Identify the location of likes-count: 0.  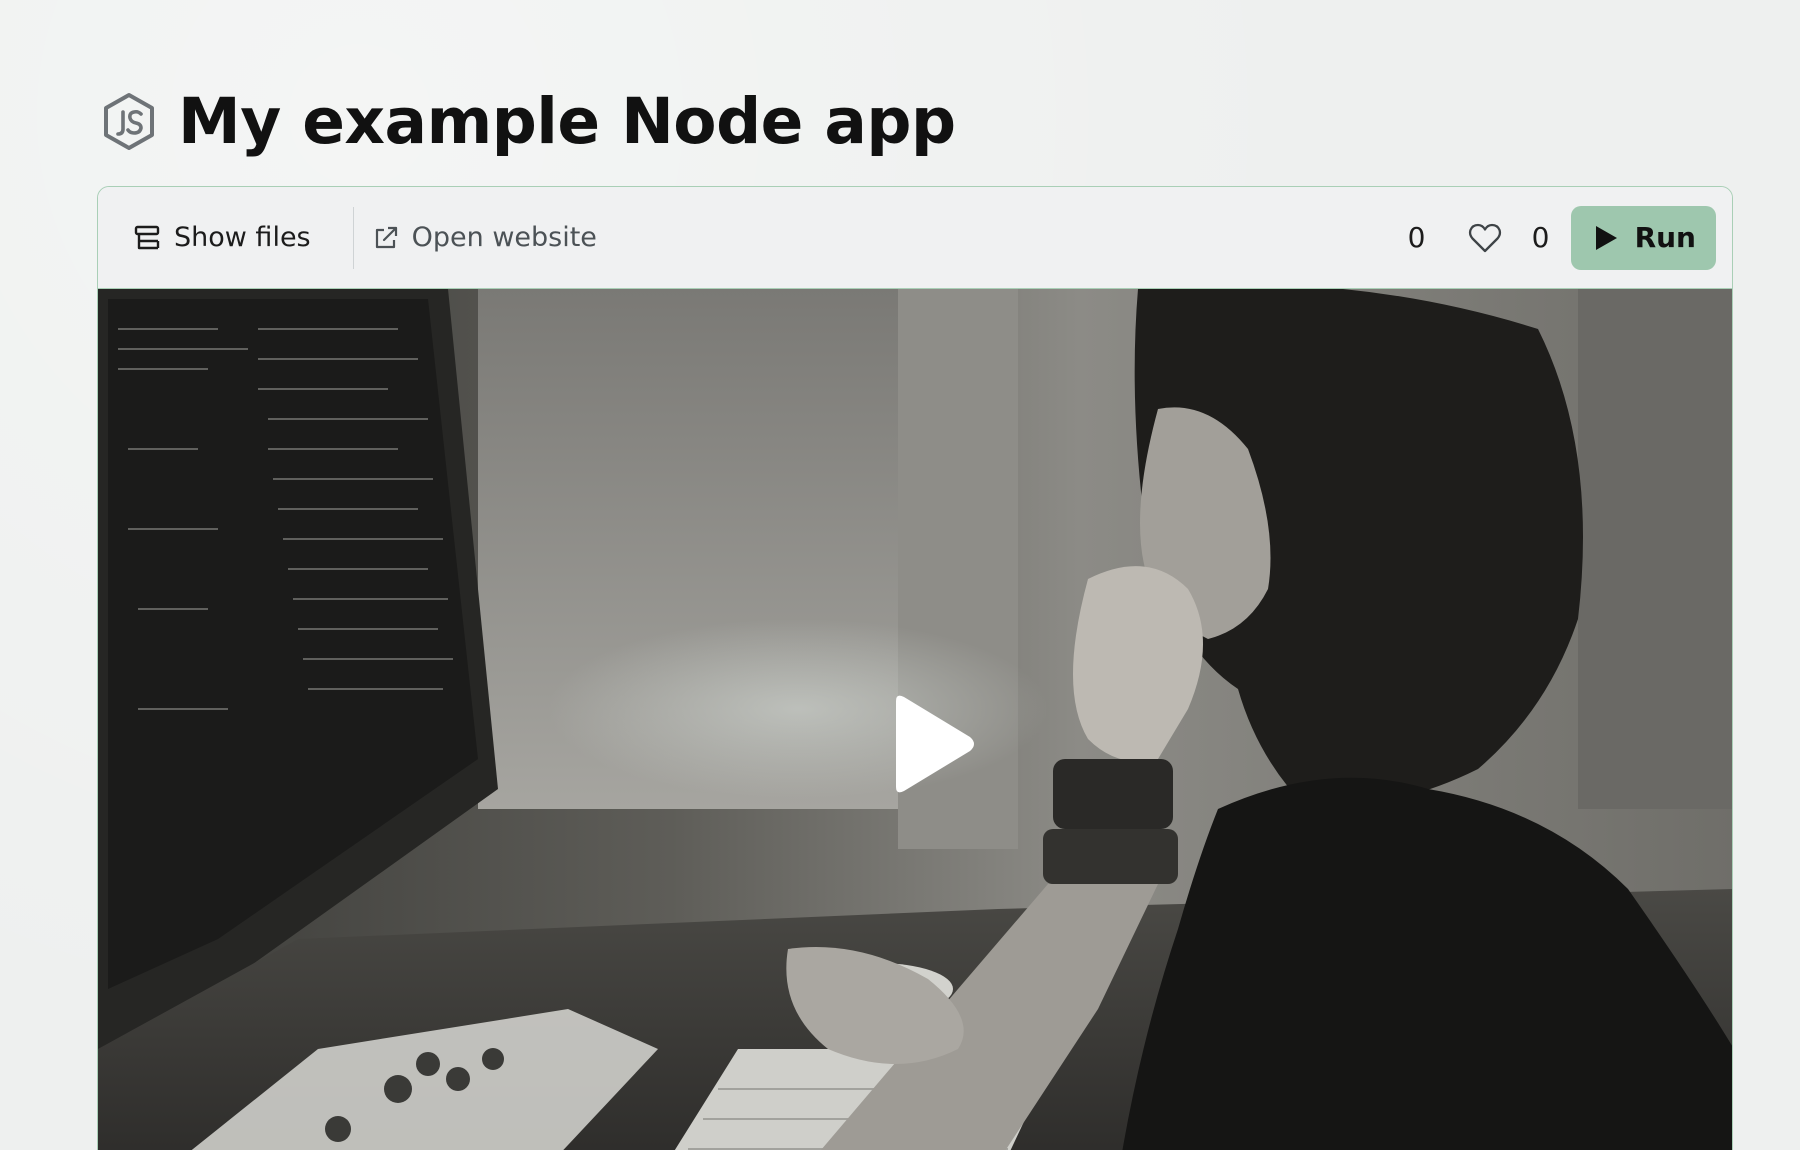
(1540, 237).